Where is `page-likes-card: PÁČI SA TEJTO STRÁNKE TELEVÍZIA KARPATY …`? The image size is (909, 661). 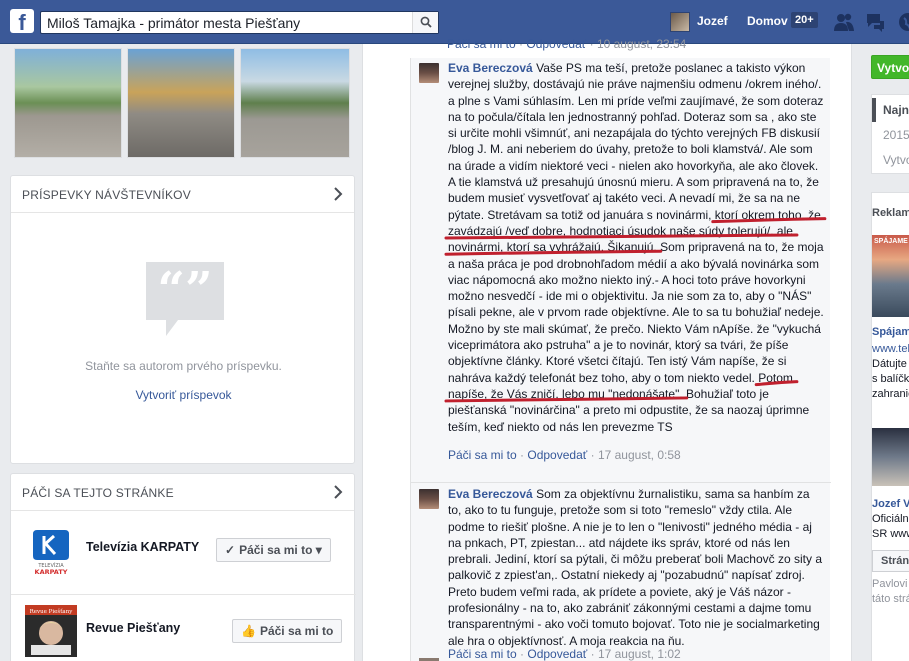
page-likes-card: PÁČI SA TEJTO STRÁNKE TELEVÍZIA KARPATY … is located at coordinates (183, 567).